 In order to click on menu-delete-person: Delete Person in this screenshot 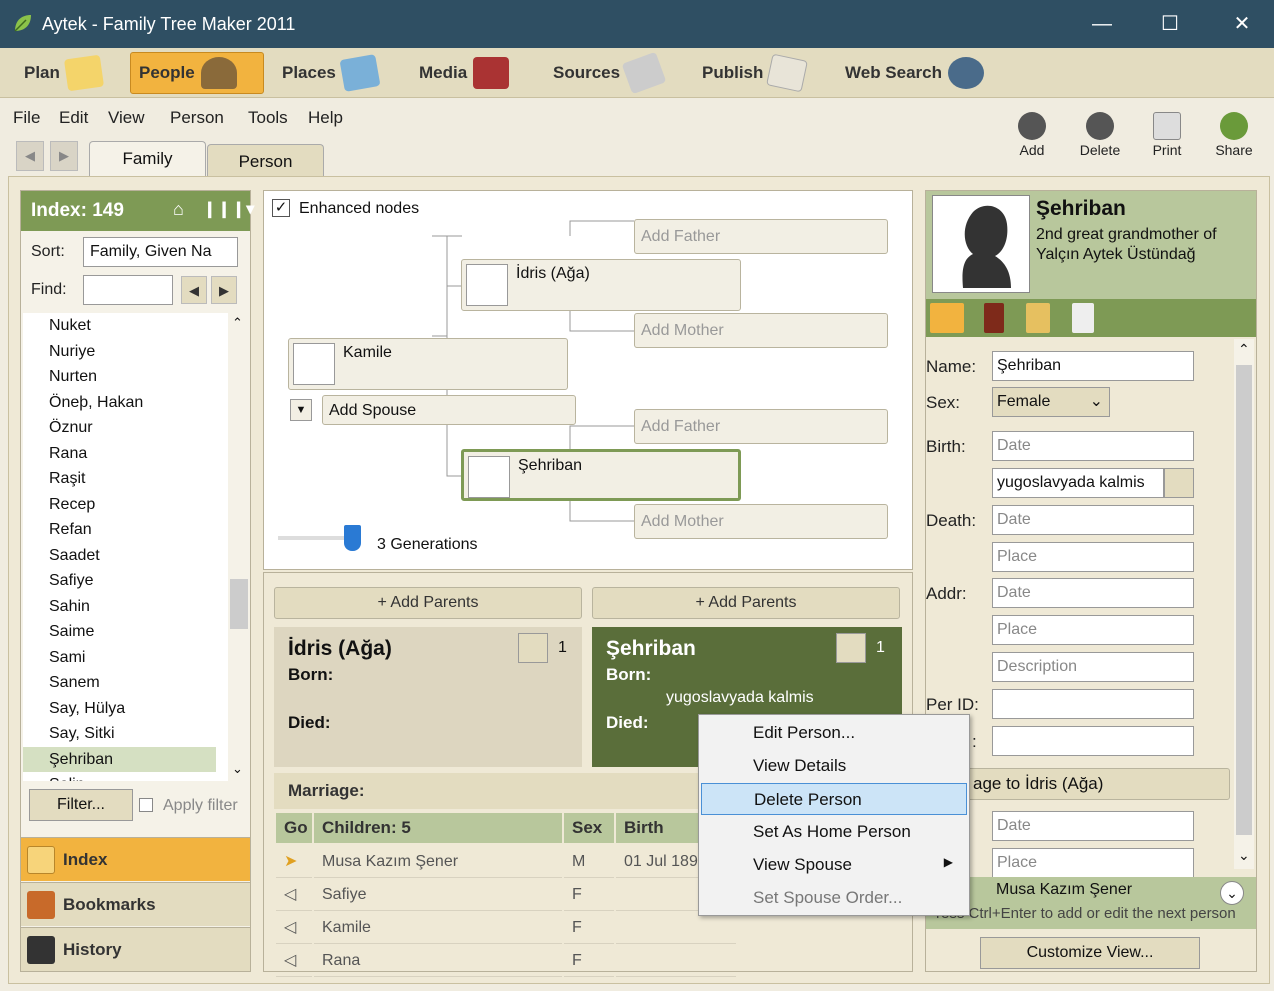, I will do `click(834, 799)`.